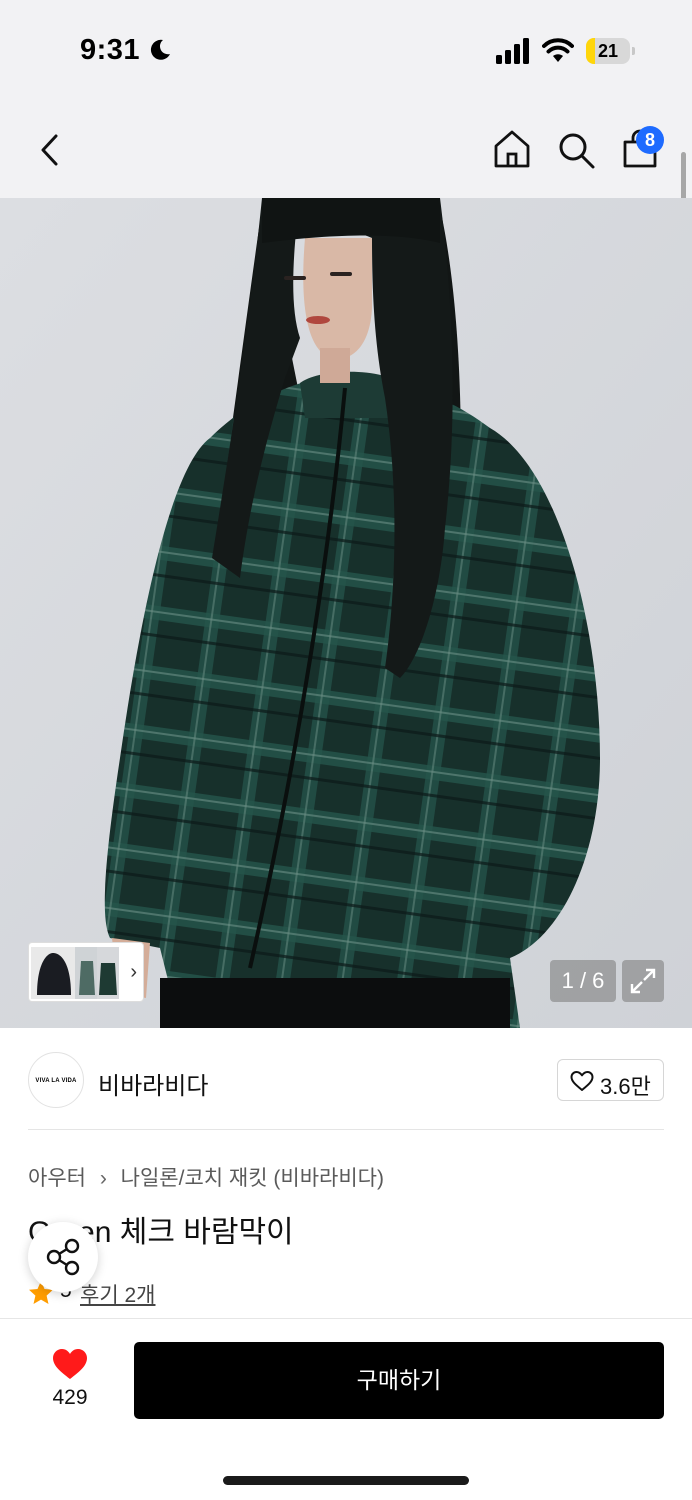 The width and height of the screenshot is (692, 1500). What do you see at coordinates (70, 1397) in the screenshot?
I see `wishlist-count: 429` at bounding box center [70, 1397].